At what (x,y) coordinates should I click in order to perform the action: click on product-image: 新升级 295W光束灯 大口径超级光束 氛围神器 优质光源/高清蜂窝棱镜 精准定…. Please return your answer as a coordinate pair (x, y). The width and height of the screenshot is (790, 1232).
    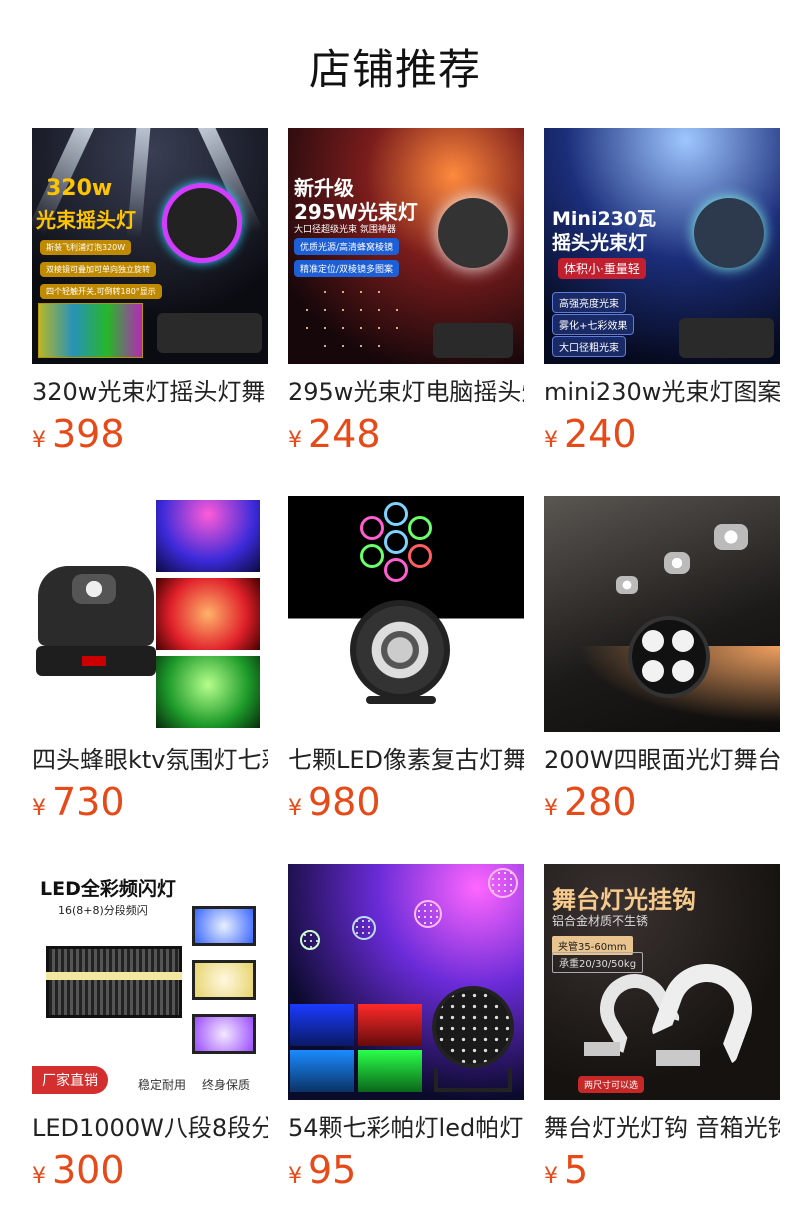
    Looking at the image, I should click on (406, 246).